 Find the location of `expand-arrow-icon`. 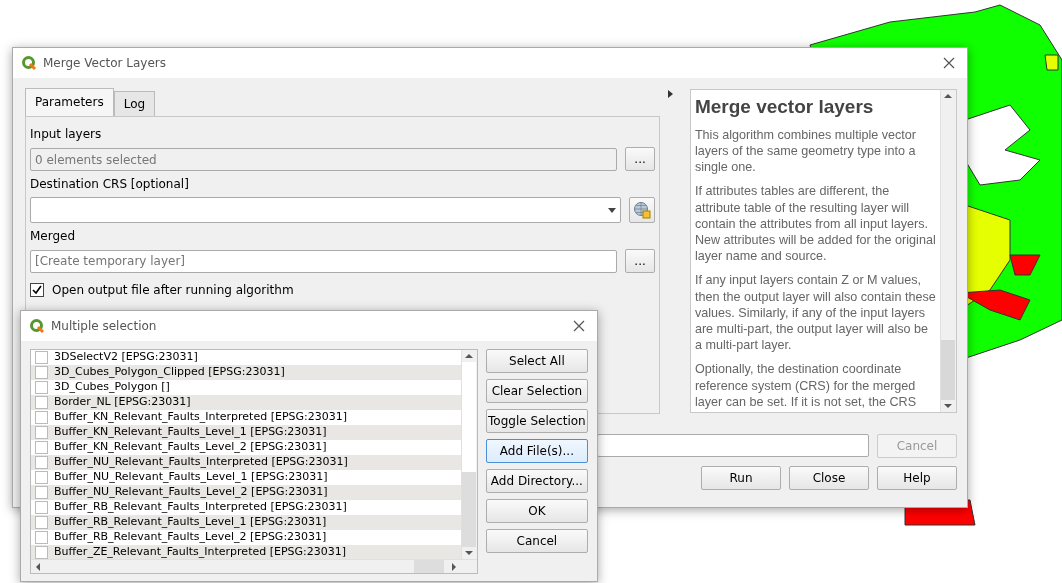

expand-arrow-icon is located at coordinates (671, 94).